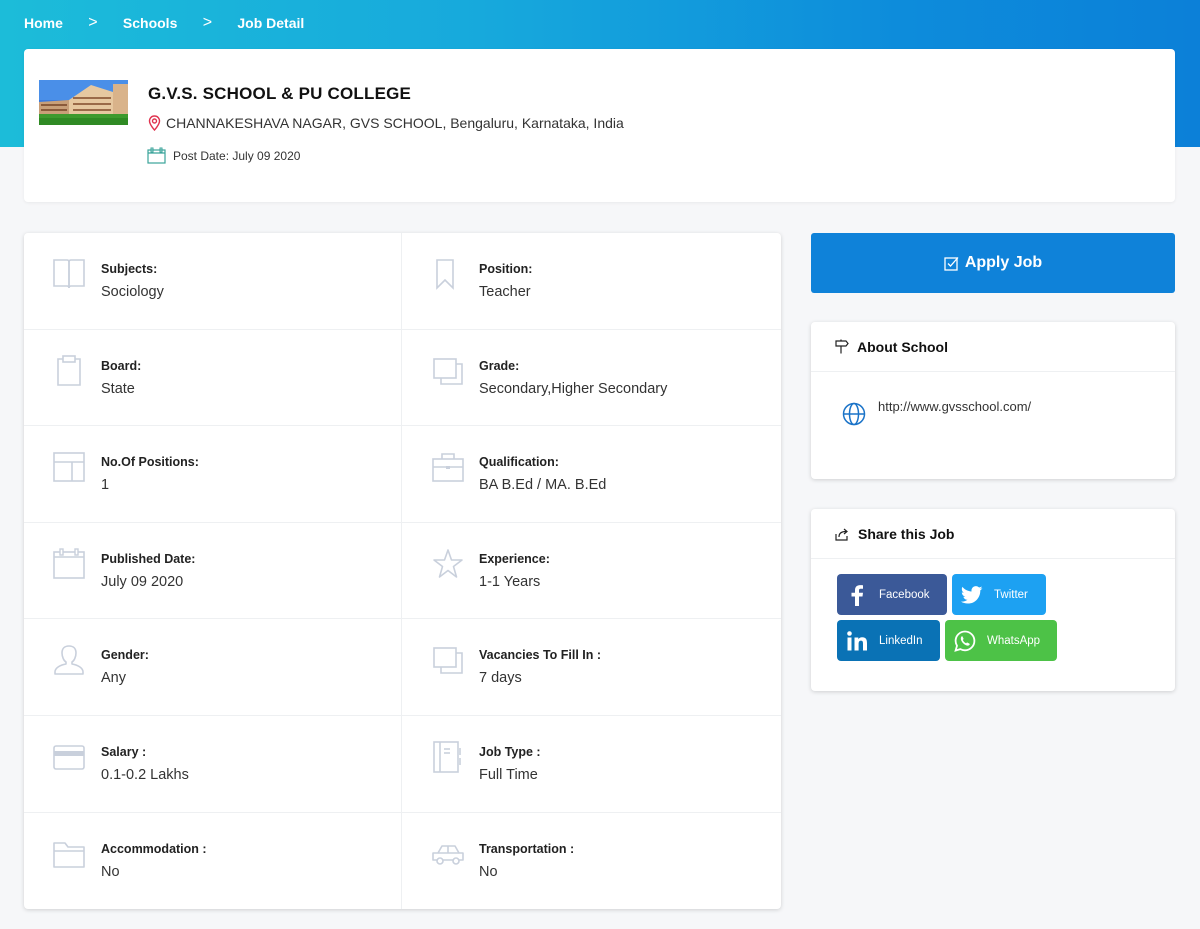  What do you see at coordinates (500, 678) in the screenshot?
I see `detail-value: 7 days` at bounding box center [500, 678].